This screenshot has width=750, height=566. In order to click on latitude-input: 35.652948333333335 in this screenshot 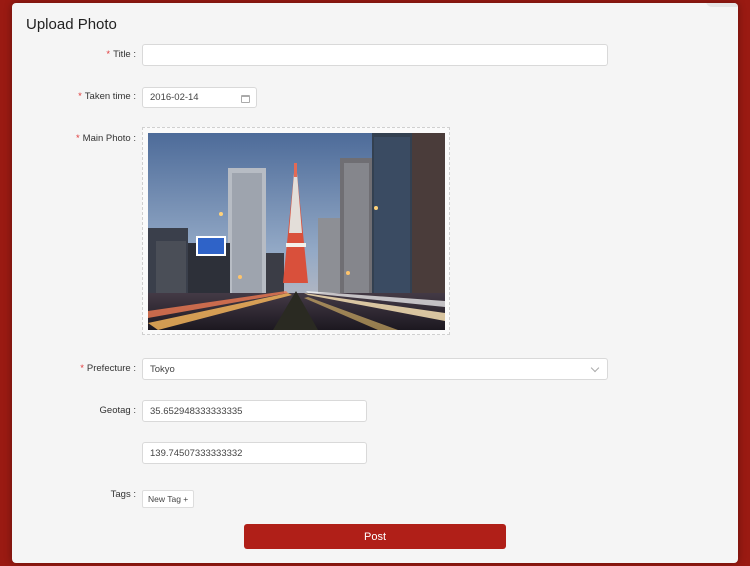, I will do `click(254, 411)`.